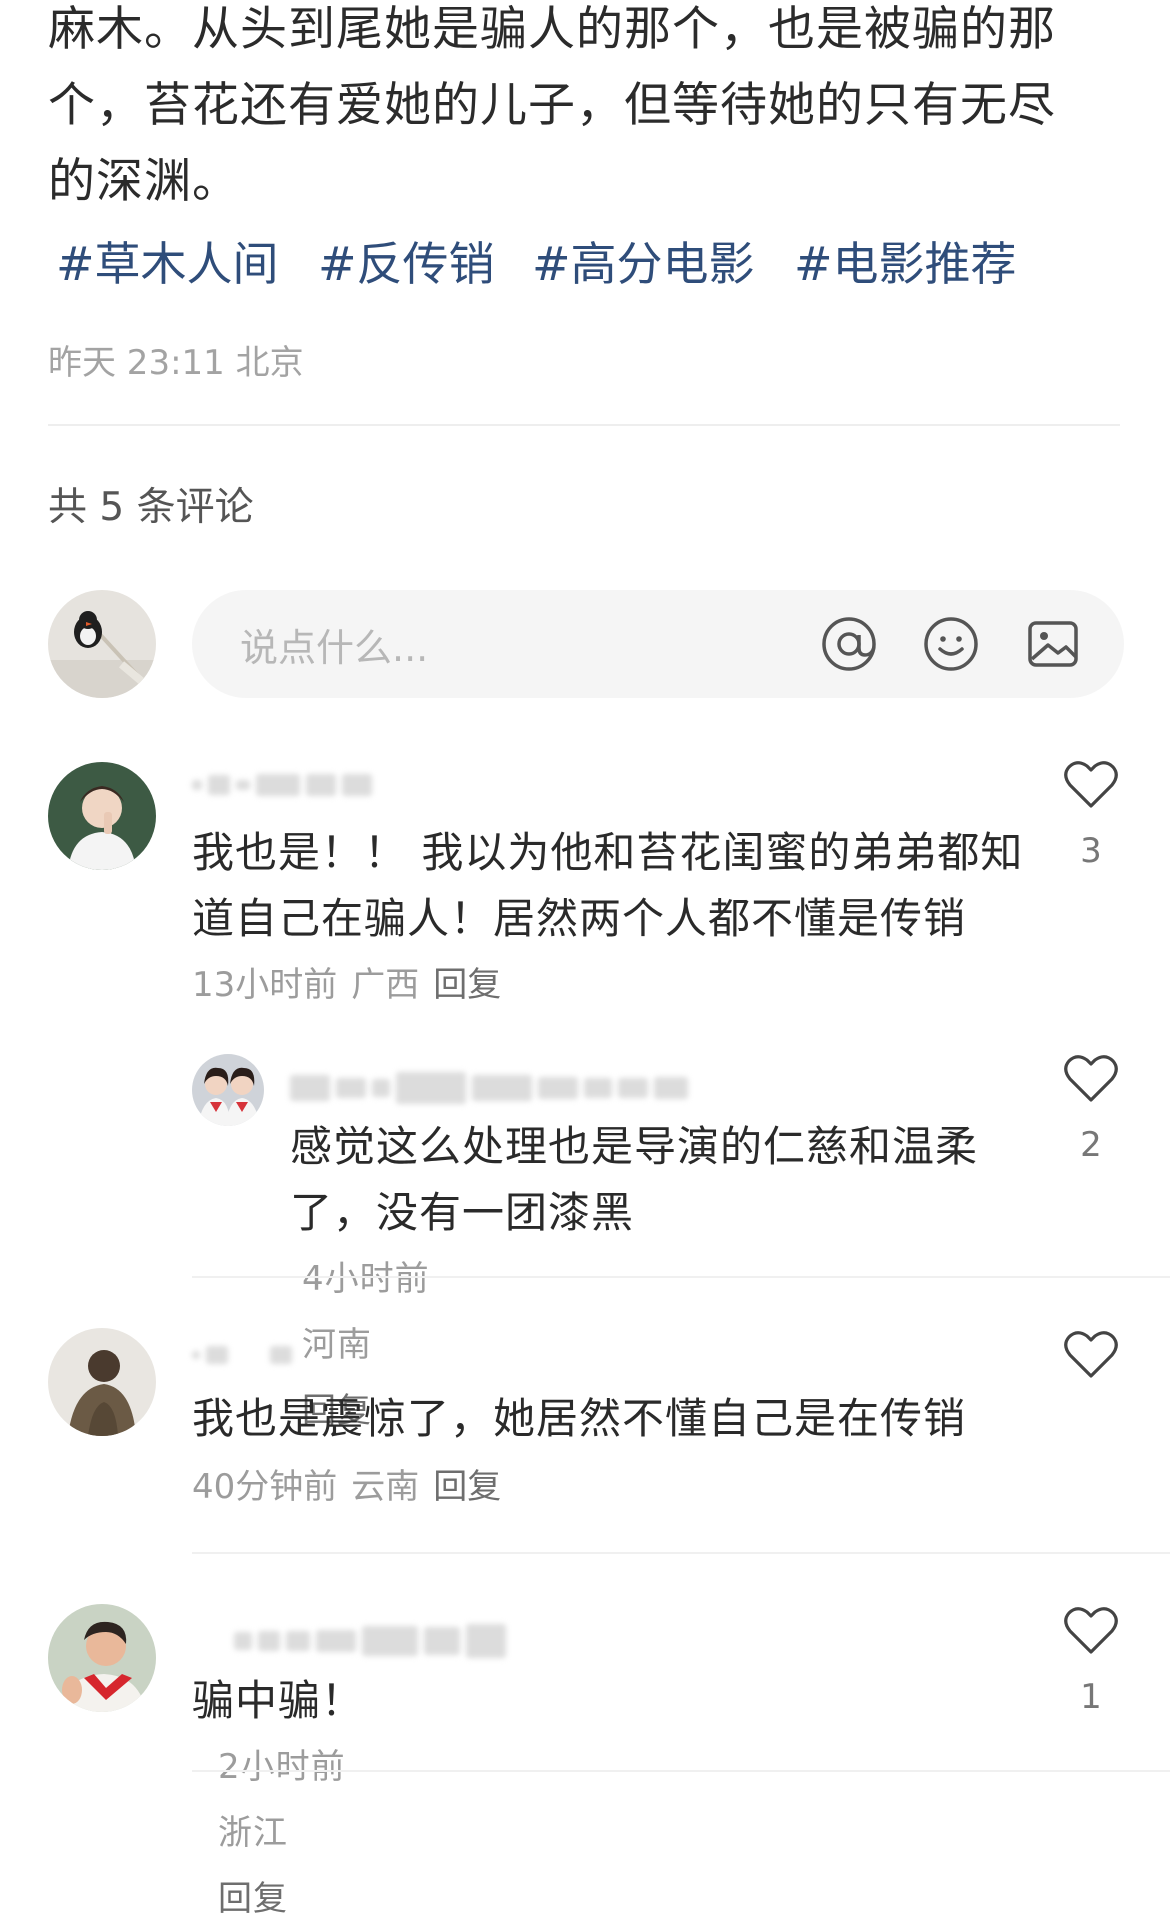  I want to click on post-text-line: 个，苔花还有爱她的儿子，但等待她的只有无尽, so click(552, 105).